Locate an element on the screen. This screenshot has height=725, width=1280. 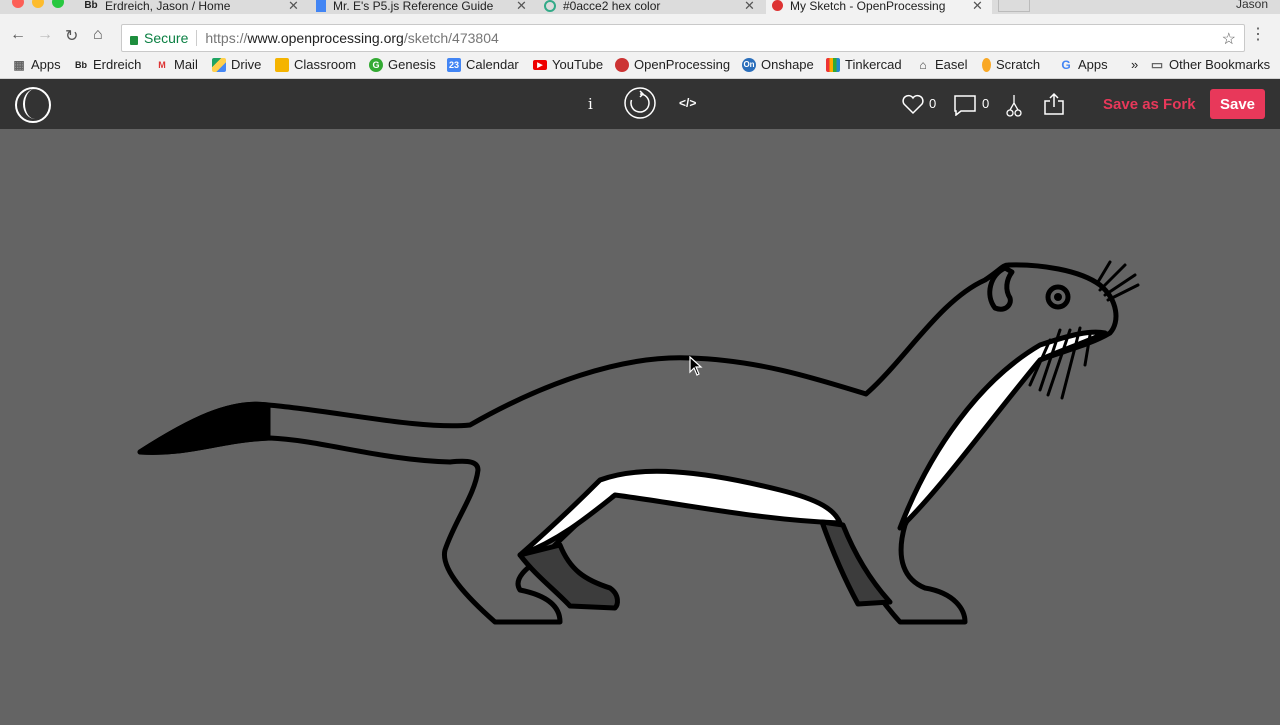
bookmark-label: Scratch is located at coordinates (1018, 64).